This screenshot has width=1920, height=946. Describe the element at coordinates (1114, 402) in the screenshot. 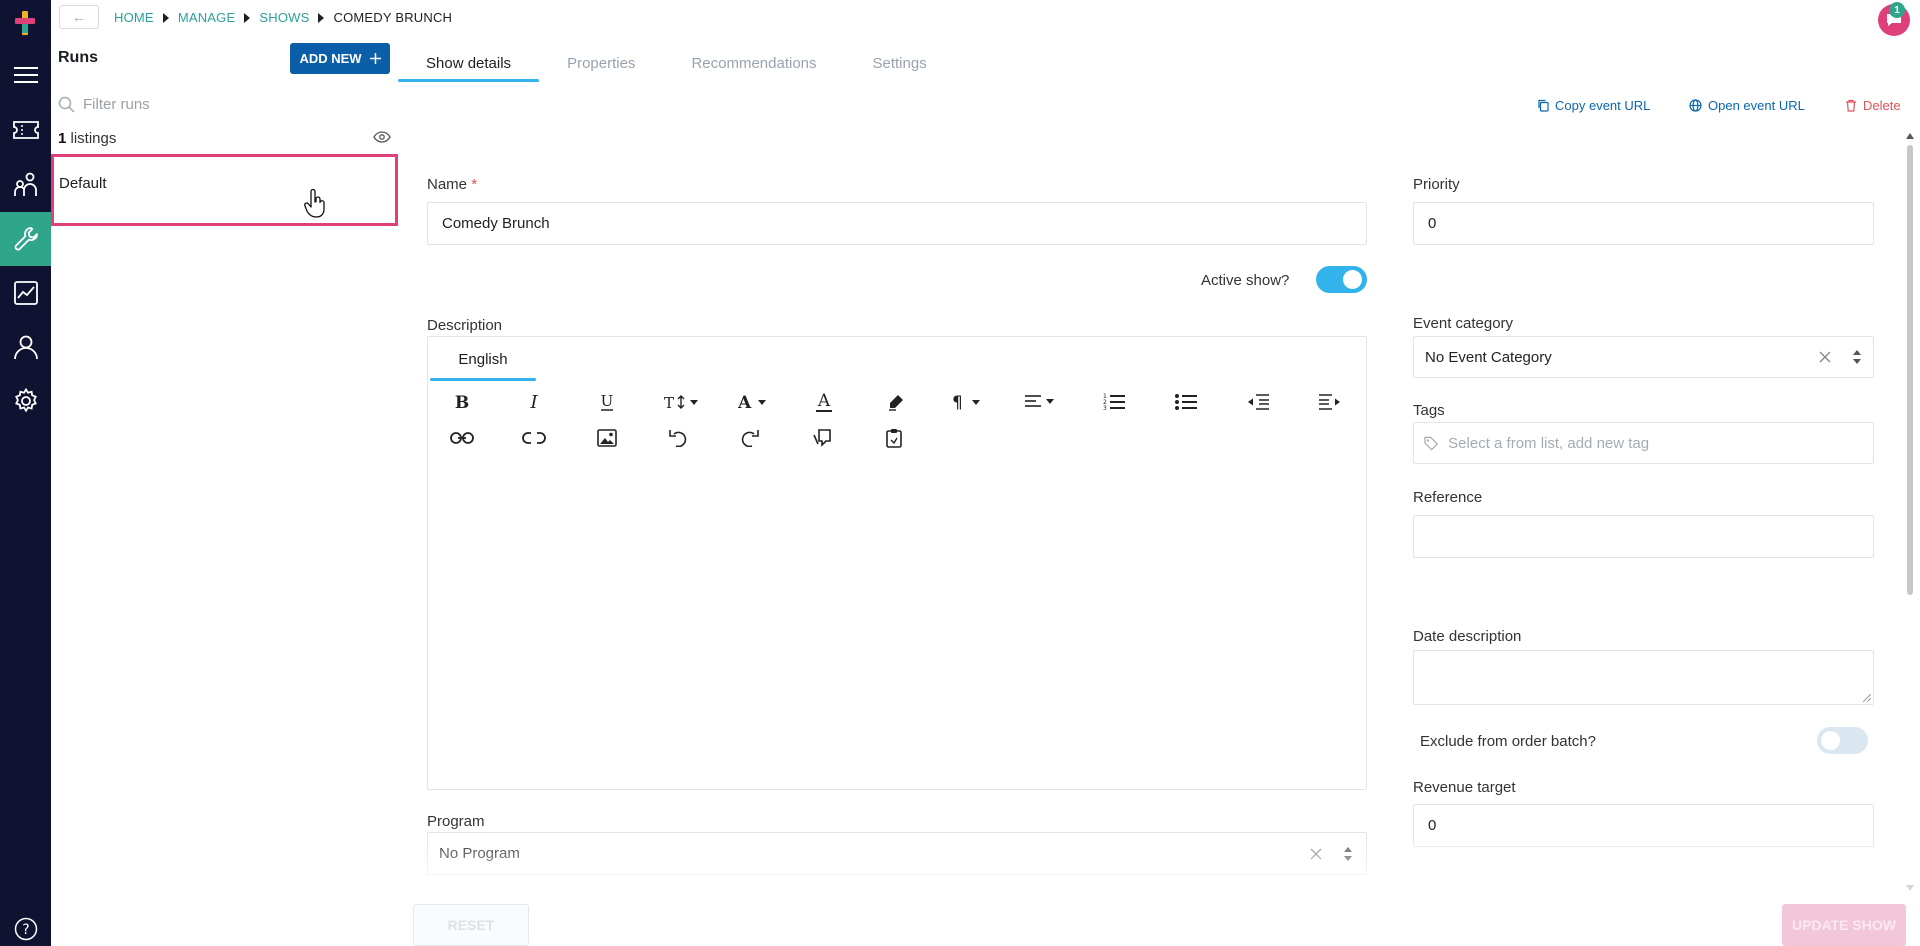

I see `ordered-list-icon: 123` at that location.